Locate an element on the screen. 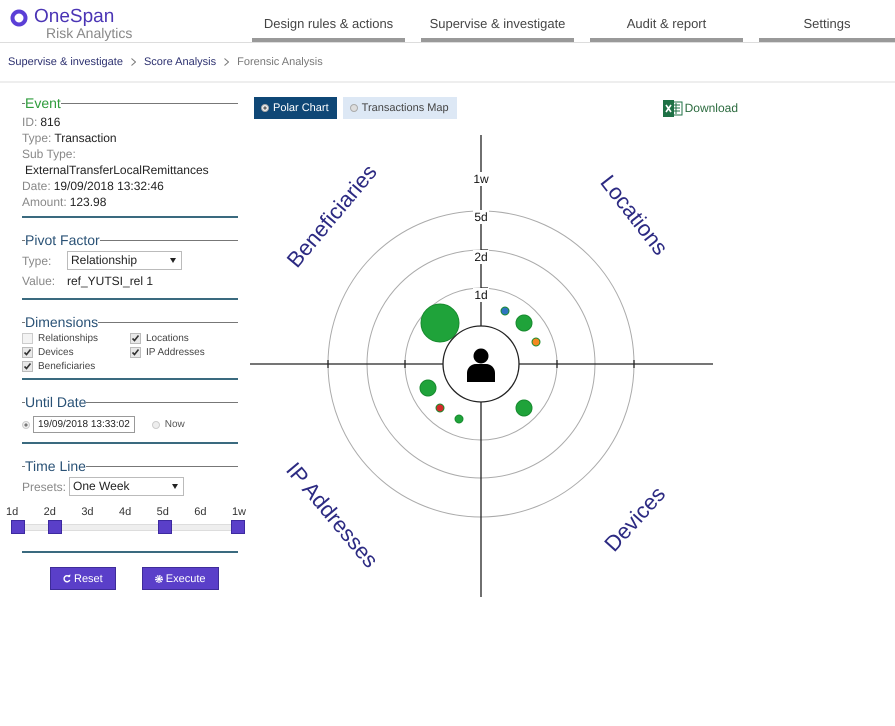  ring-label: 2d is located at coordinates (481, 257).